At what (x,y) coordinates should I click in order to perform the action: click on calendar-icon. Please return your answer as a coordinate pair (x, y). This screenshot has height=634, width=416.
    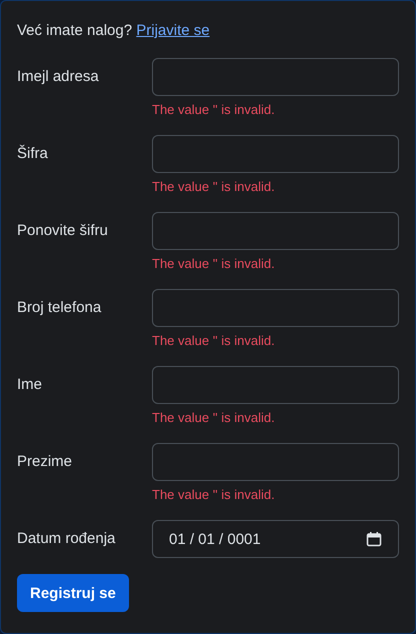
    Looking at the image, I should click on (374, 539).